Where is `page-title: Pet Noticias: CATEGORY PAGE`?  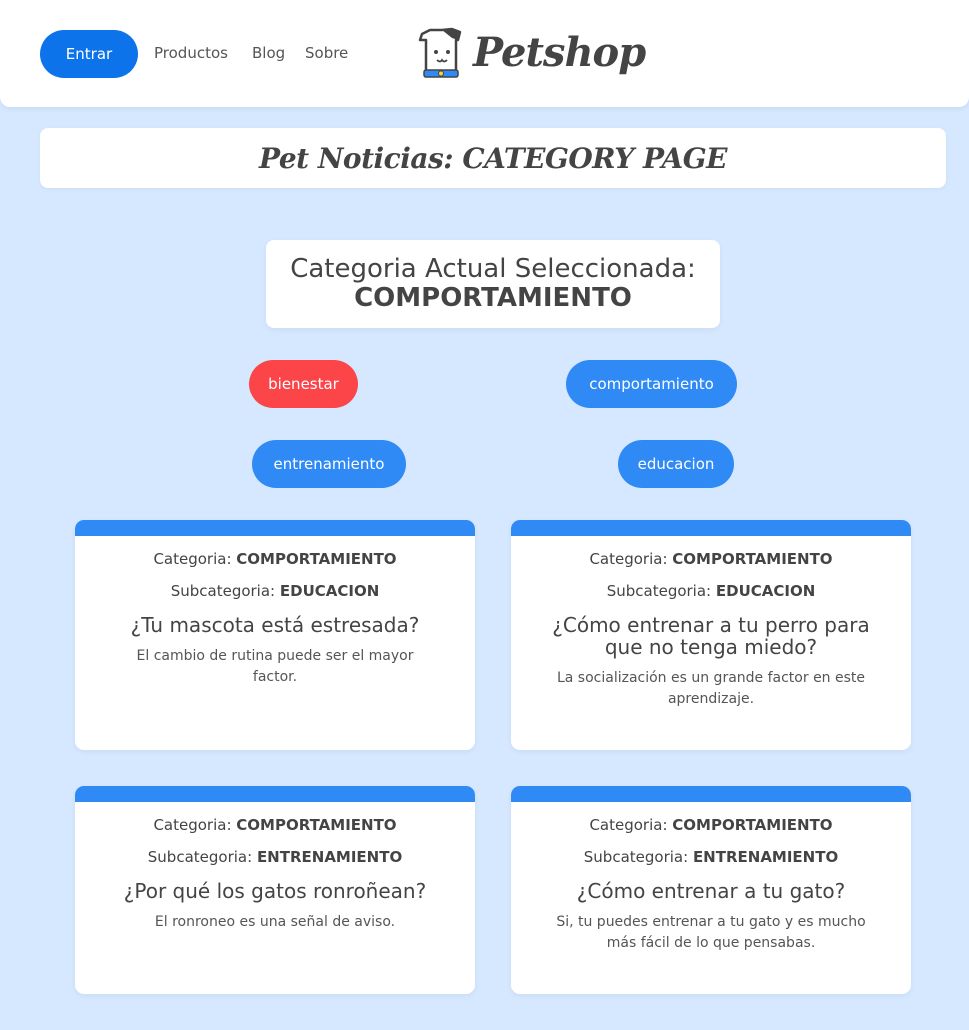 page-title: Pet Noticias: CATEGORY PAGE is located at coordinates (493, 158).